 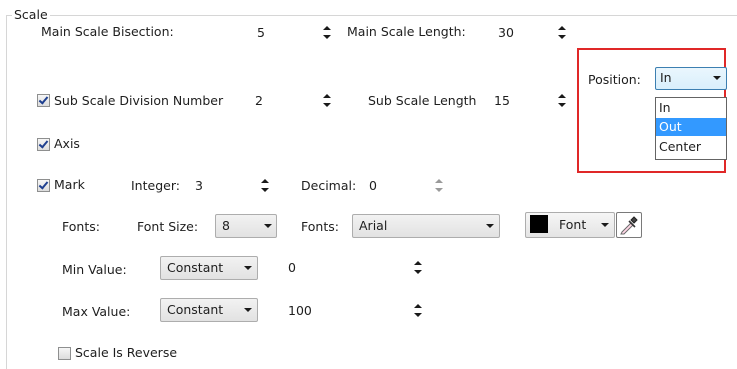 I want to click on integer-label: Integer:, so click(x=155, y=185).